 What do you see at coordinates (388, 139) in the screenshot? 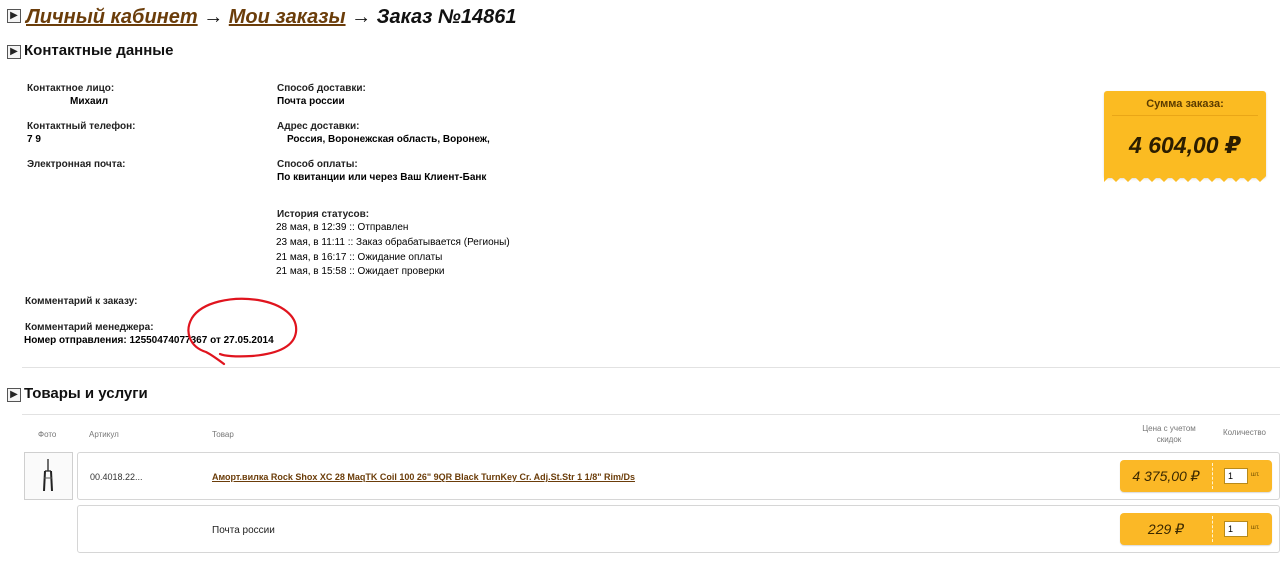
I see `delivery-address-value: Россия, Воронежская область, Воронеж,` at bounding box center [388, 139].